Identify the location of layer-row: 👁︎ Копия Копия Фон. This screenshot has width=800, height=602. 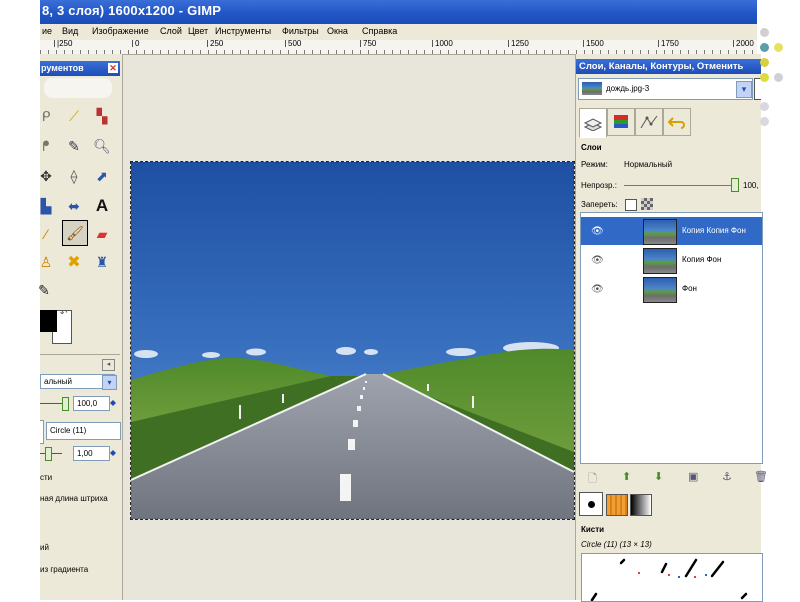
(671, 231).